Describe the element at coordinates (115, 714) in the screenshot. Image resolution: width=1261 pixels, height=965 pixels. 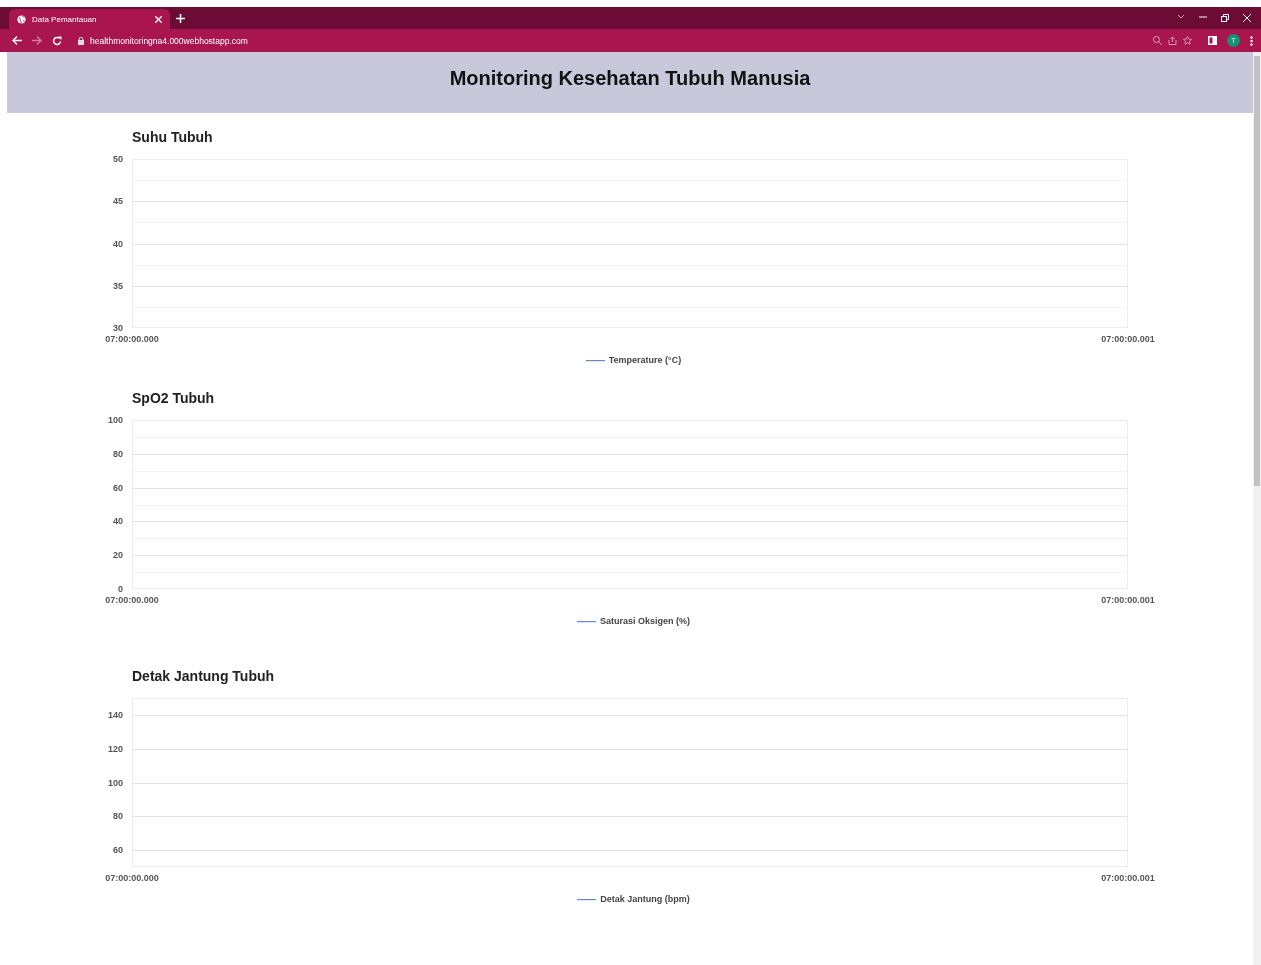
I see `y-axis-label: 140` at that location.